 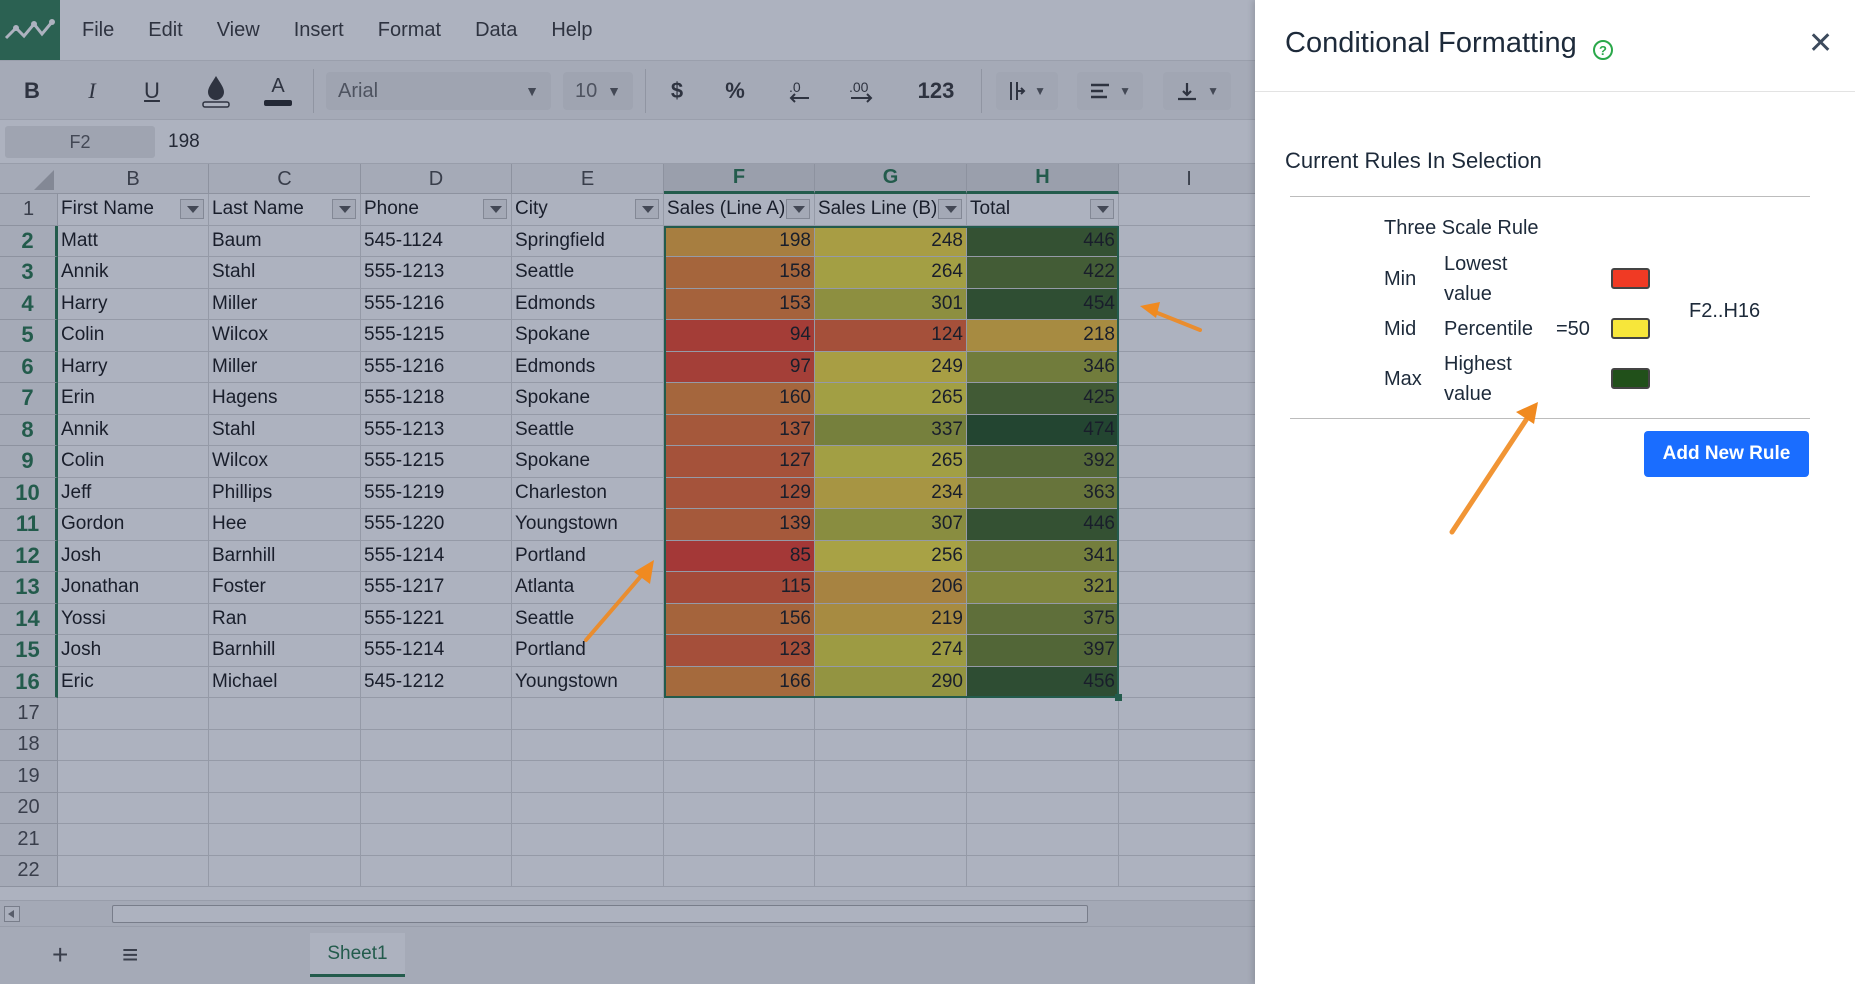 What do you see at coordinates (133, 493) in the screenshot?
I see `table-cell: Jeff` at bounding box center [133, 493].